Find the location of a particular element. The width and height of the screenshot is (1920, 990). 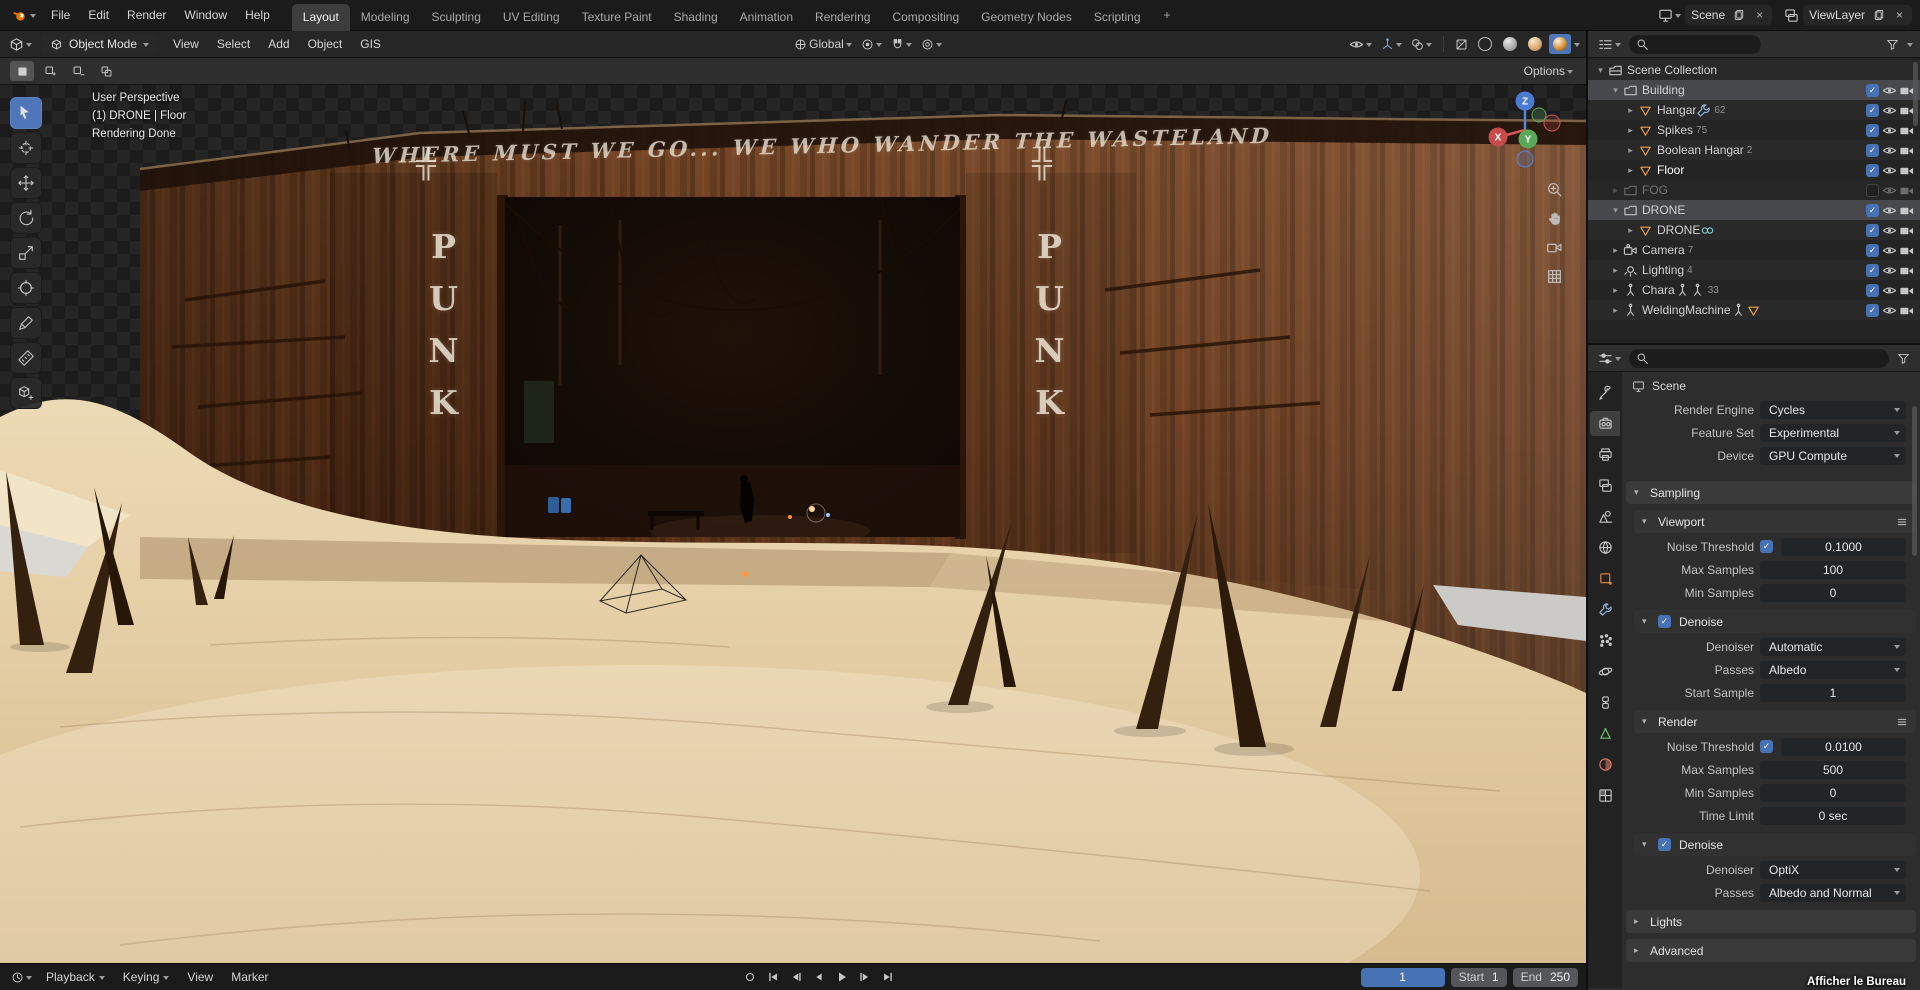

properties-tab-tool is located at coordinates (1605, 392).